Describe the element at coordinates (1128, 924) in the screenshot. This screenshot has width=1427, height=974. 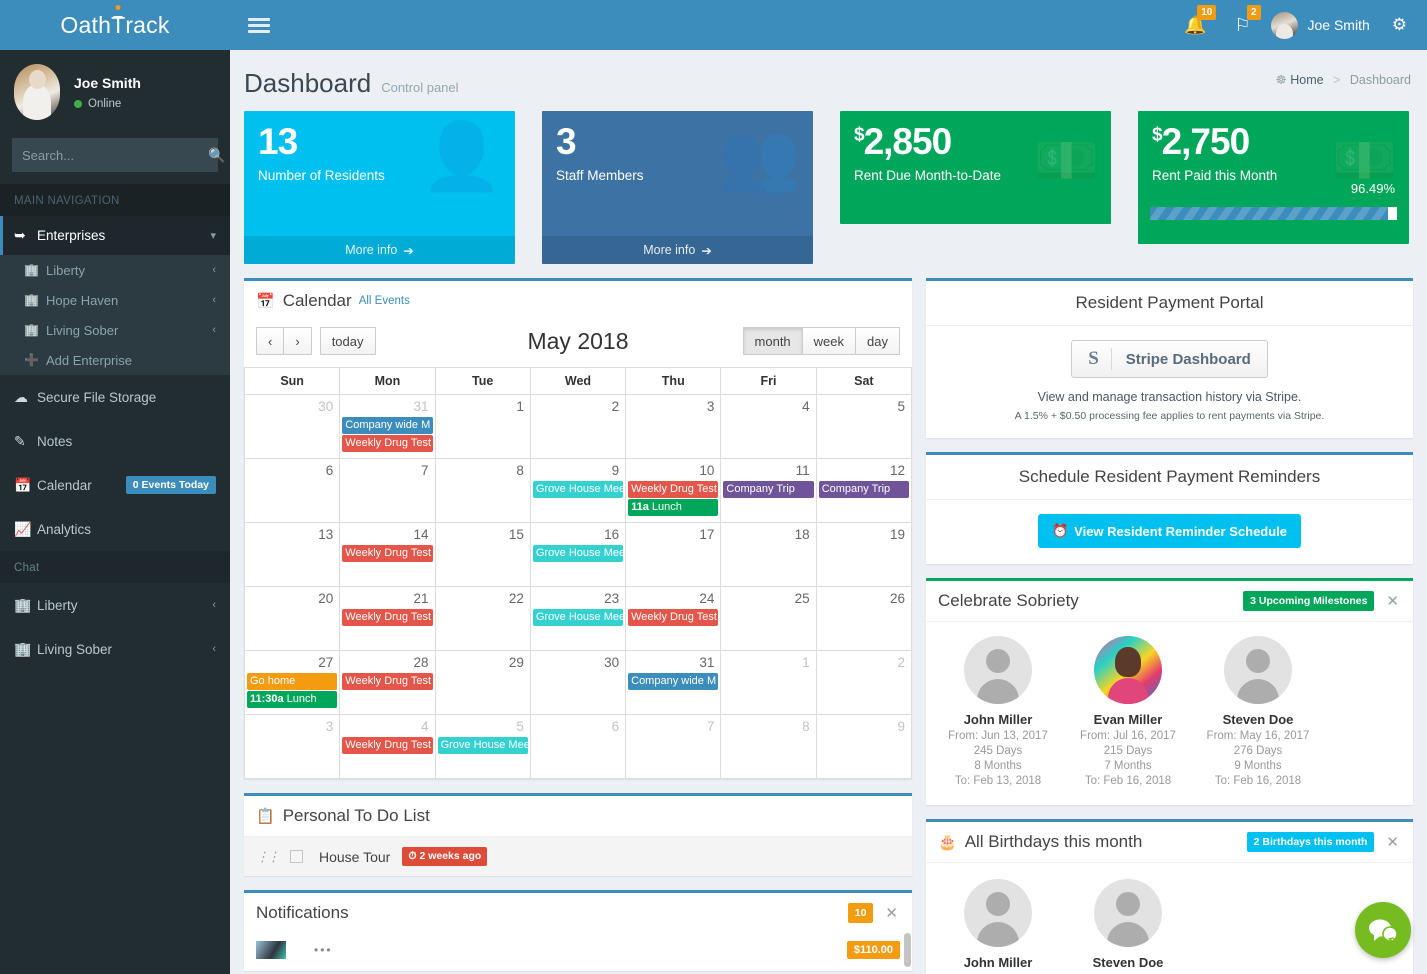
I see `birthday-person: Steven Doe` at that location.